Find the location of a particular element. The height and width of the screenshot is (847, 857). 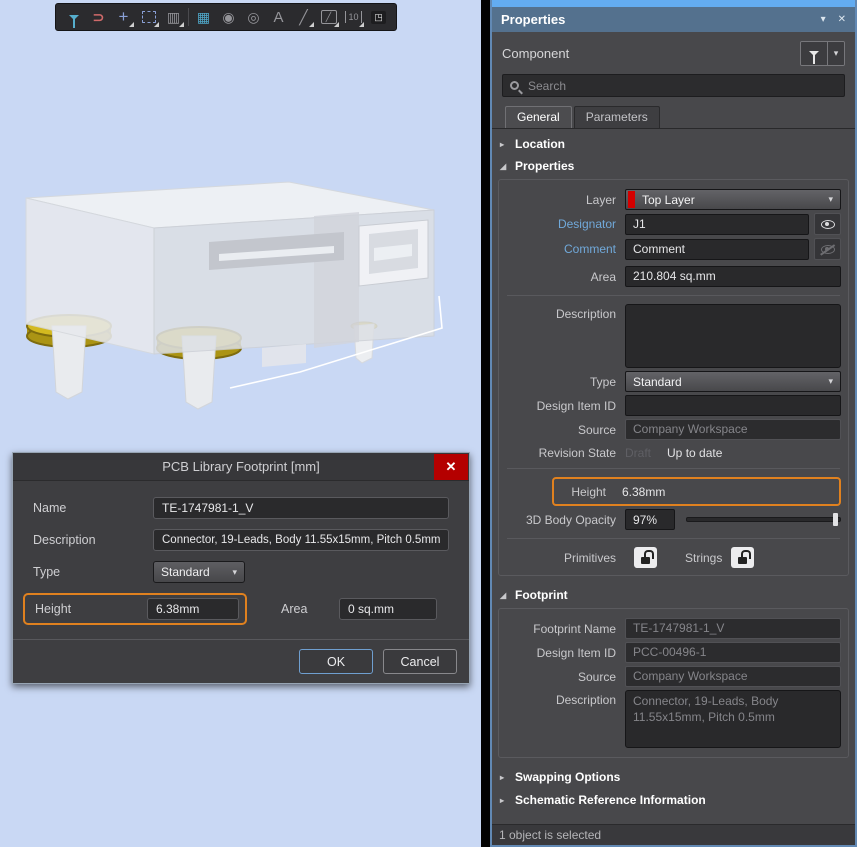

height-input is located at coordinates (725, 491).